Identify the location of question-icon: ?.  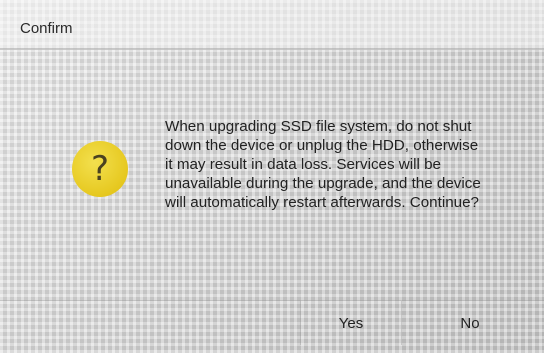
(100, 169).